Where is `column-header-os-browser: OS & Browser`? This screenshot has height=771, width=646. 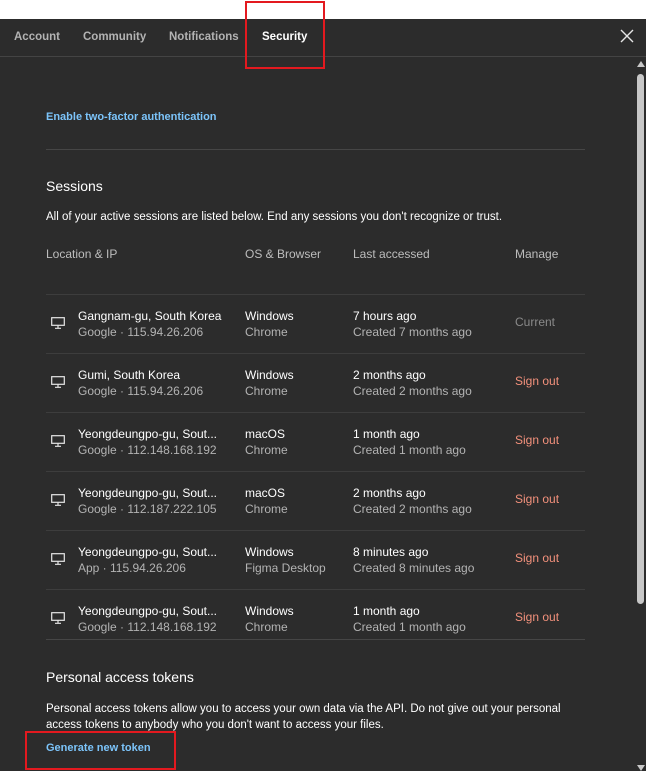
column-header-os-browser: OS & Browser is located at coordinates (283, 254).